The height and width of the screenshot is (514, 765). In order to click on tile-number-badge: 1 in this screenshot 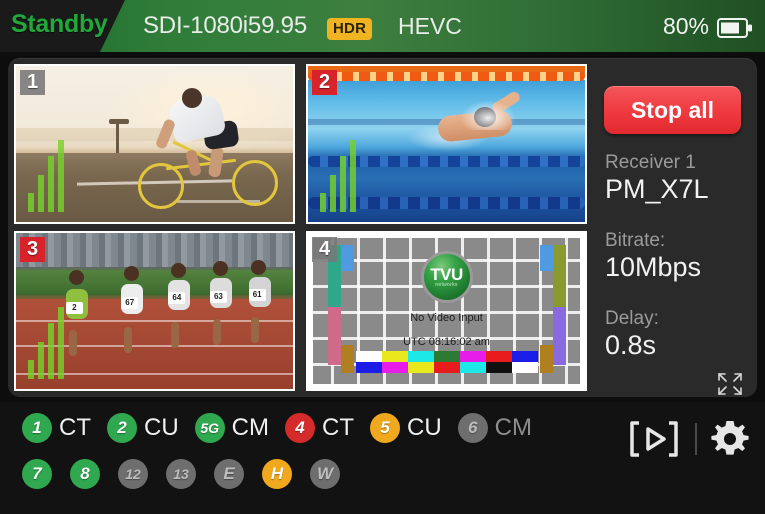, I will do `click(32, 82)`.